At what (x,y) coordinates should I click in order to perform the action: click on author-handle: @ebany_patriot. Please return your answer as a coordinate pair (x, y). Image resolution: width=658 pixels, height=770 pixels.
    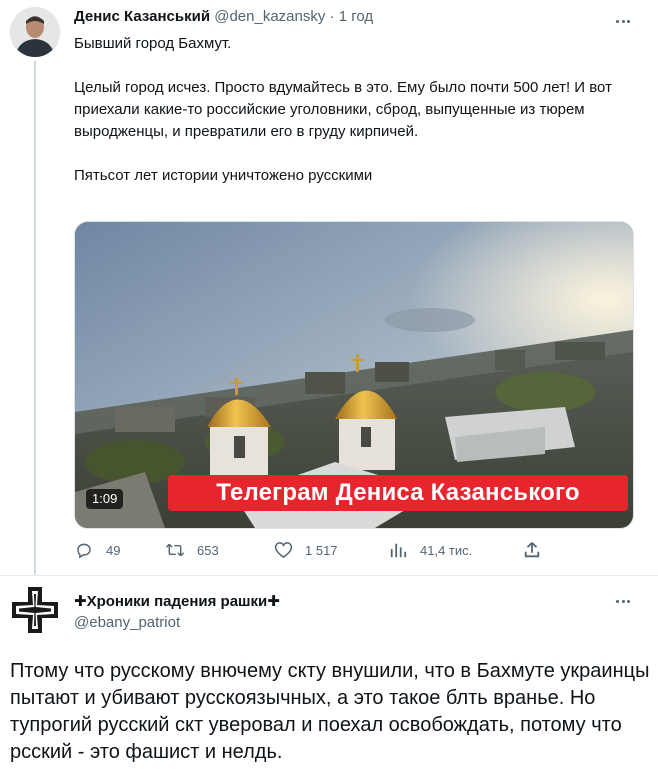
    Looking at the image, I should click on (127, 623).